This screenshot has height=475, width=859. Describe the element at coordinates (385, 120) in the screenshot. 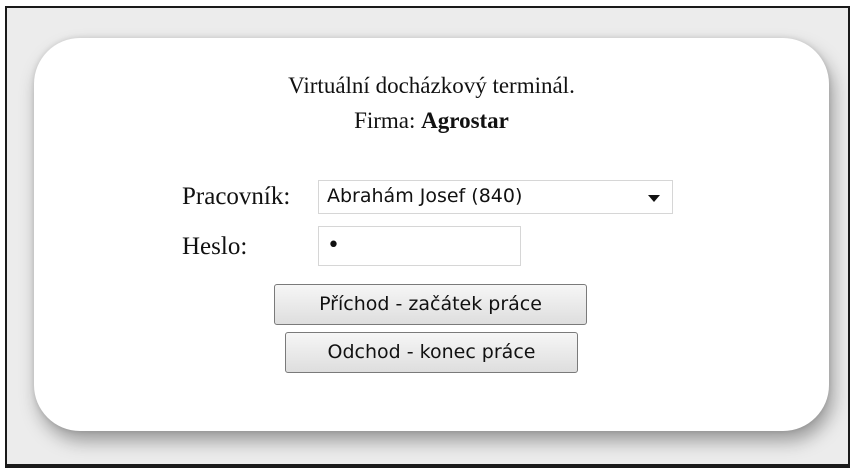

I see `company-label: Firma:` at that location.